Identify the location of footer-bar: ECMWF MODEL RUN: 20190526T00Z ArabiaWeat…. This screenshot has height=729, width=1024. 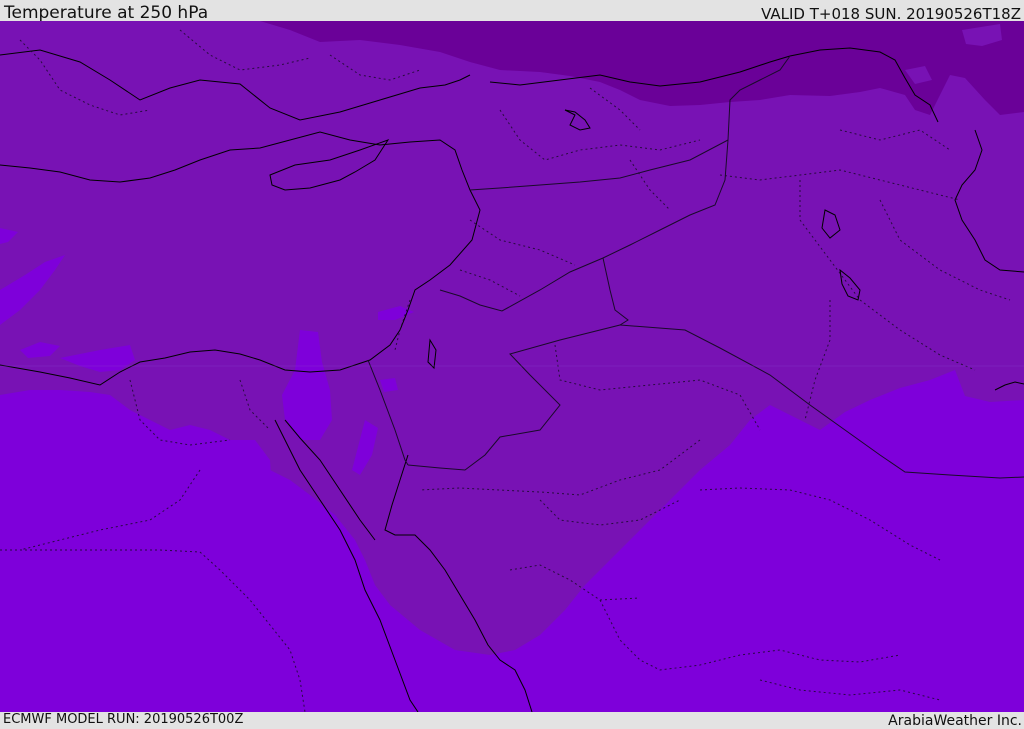
(512, 720).